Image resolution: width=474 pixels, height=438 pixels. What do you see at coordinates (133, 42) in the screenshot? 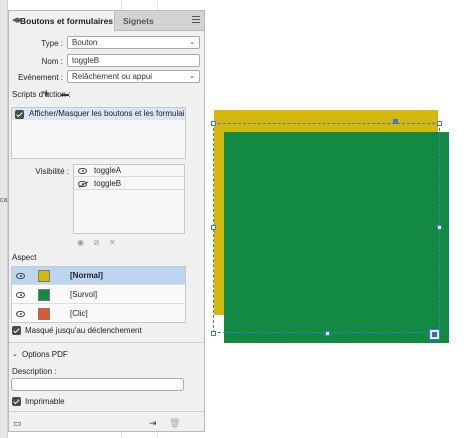
I see `type-select: Bouton ⌄` at bounding box center [133, 42].